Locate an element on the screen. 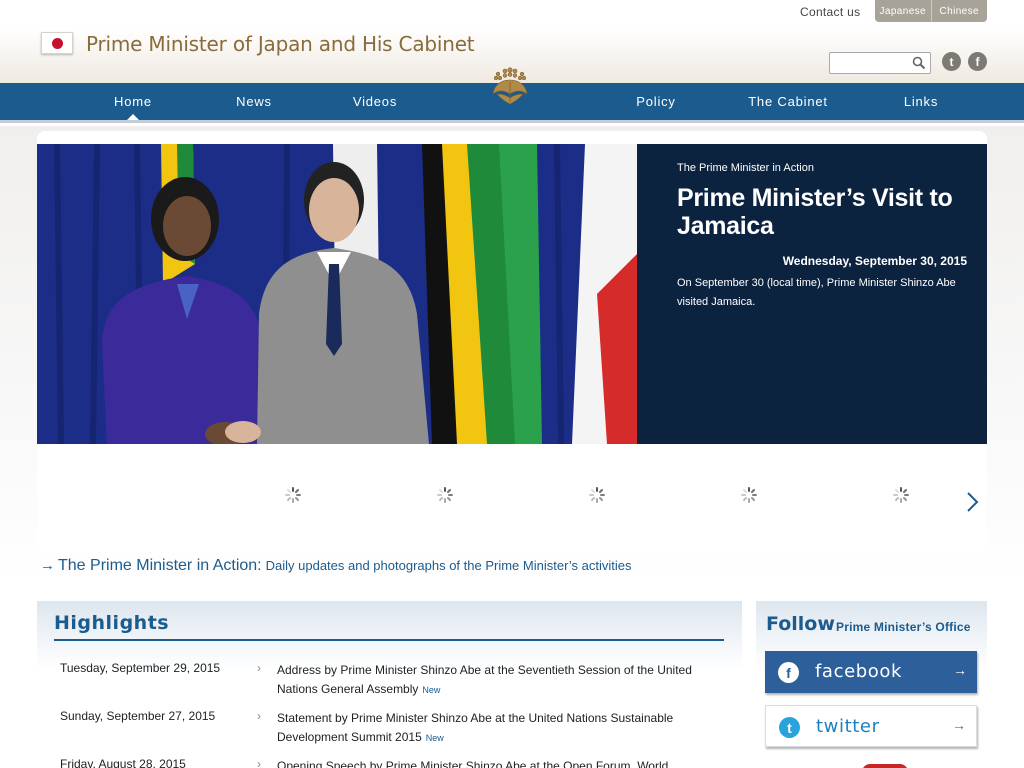 Image resolution: width=1024 pixels, height=768 pixels. search-box is located at coordinates (880, 63).